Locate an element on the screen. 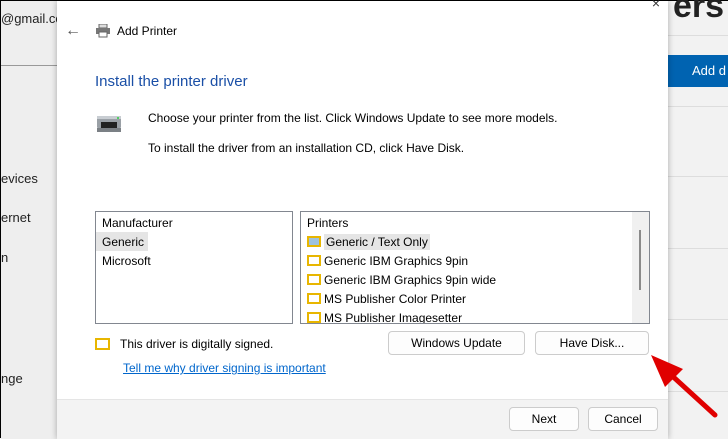 This screenshot has height=439, width=728. dialog-title: Add Printer is located at coordinates (147, 31).